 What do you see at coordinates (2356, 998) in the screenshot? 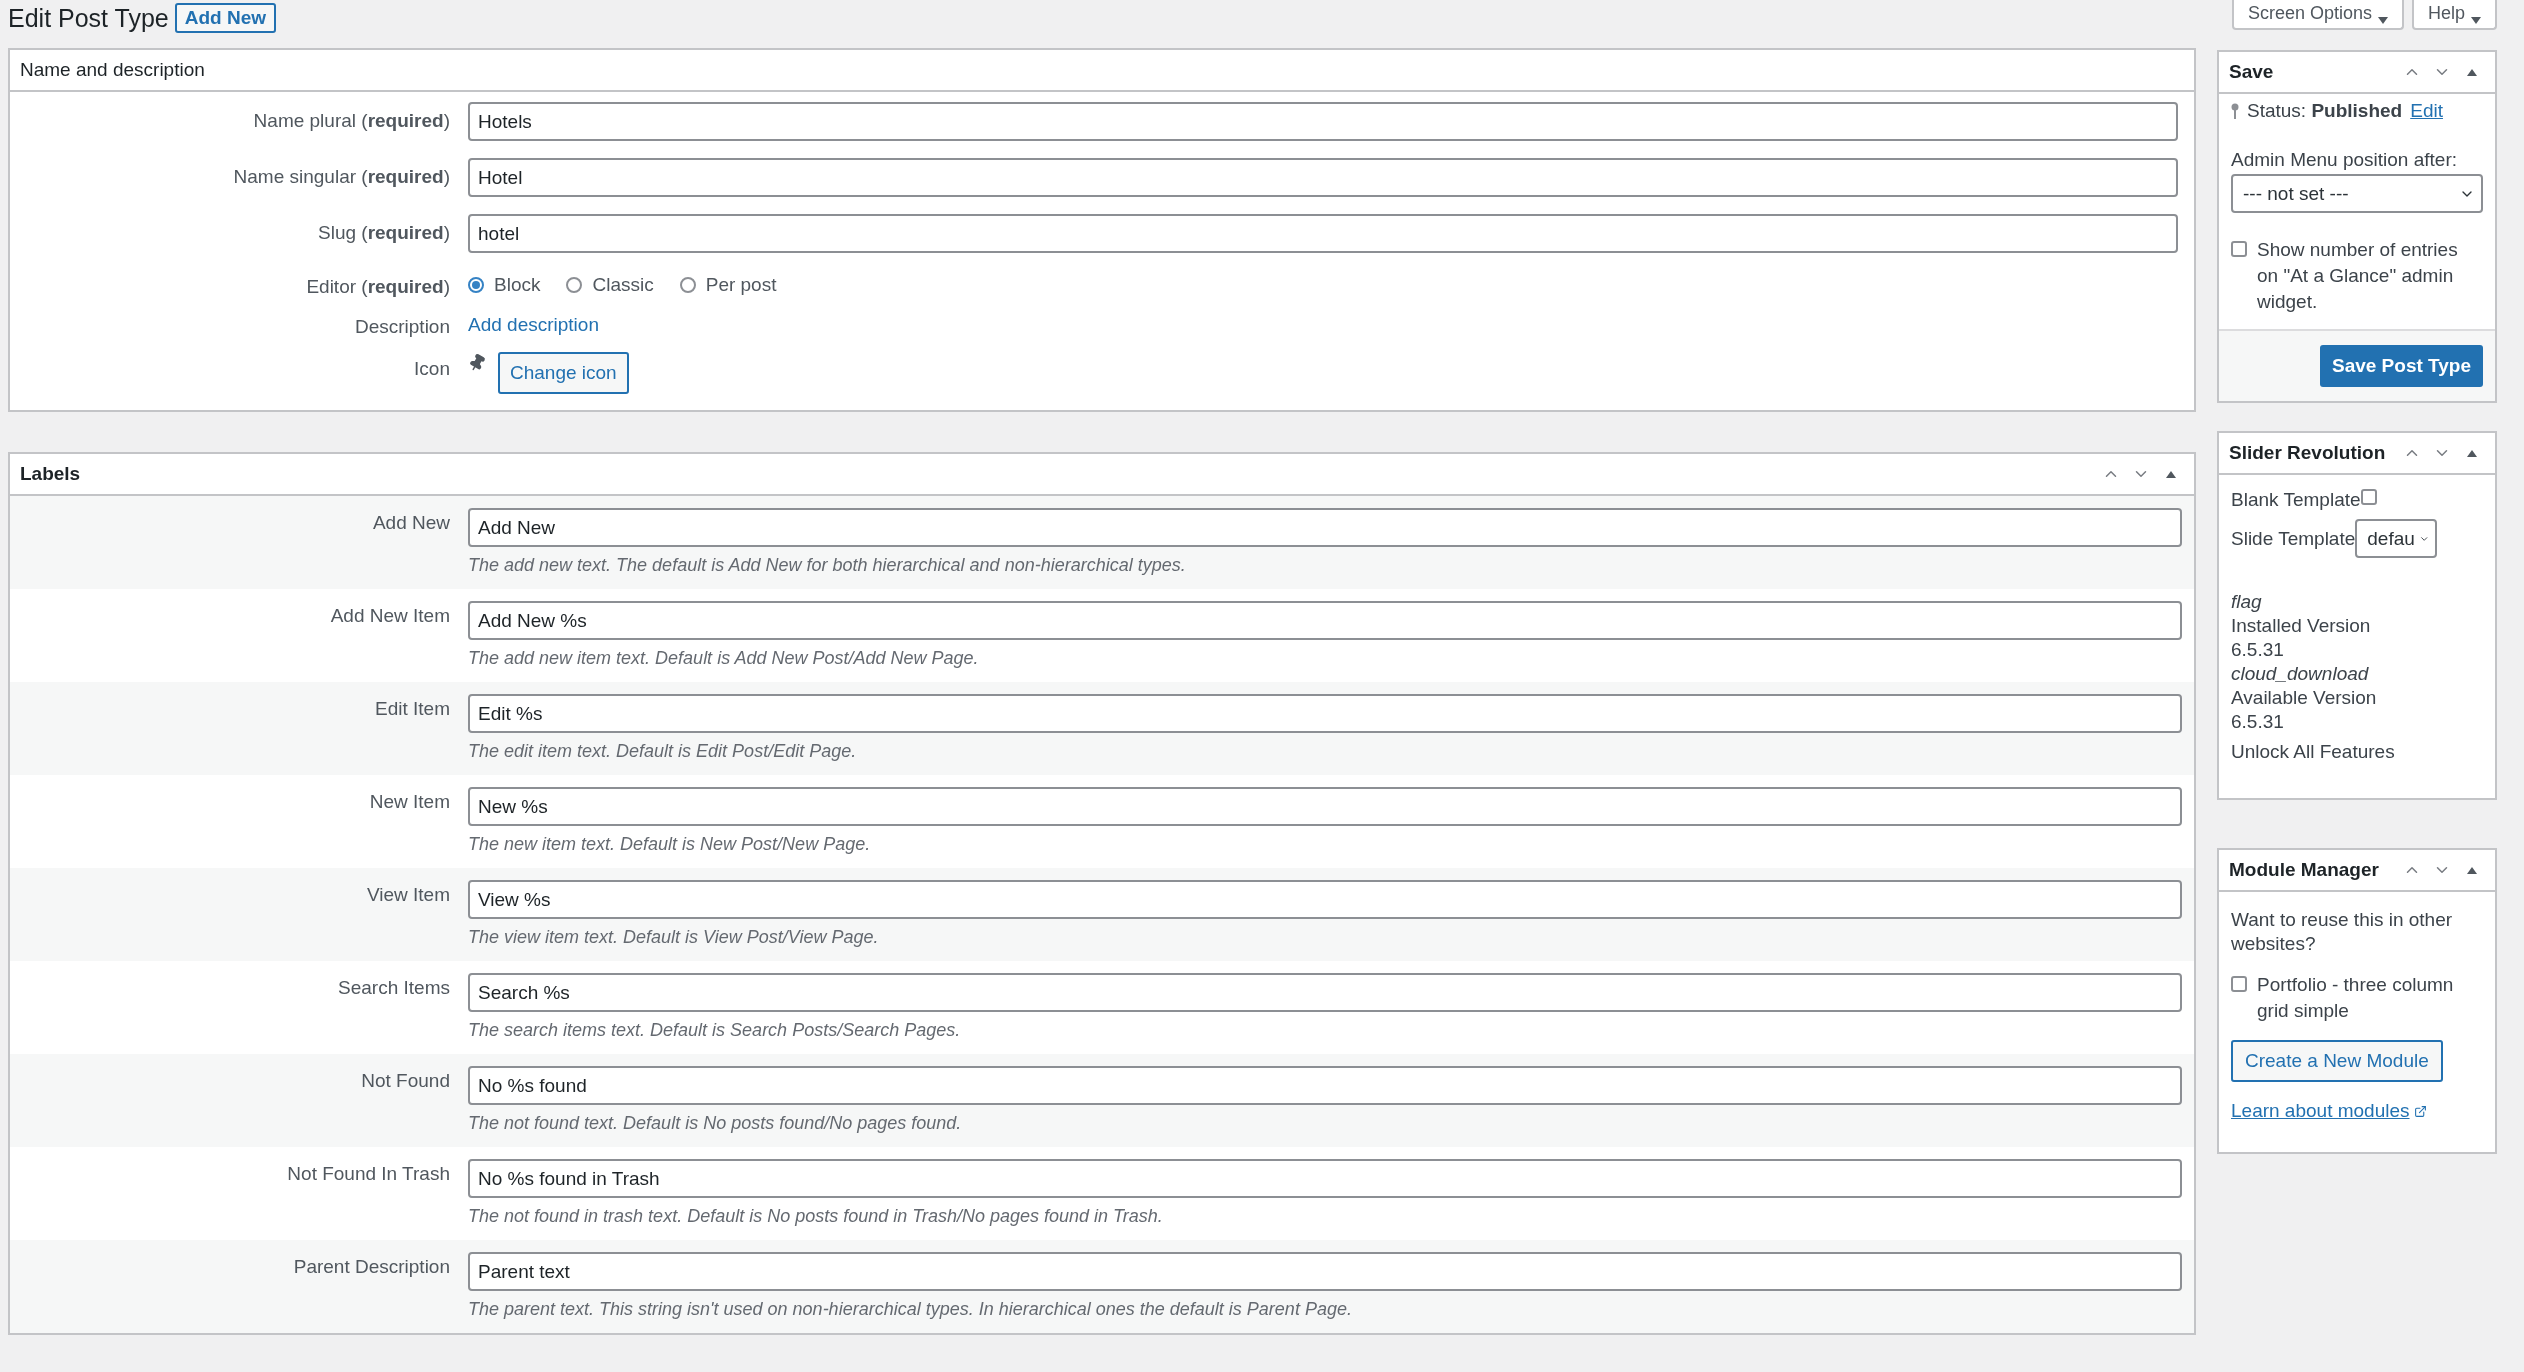
I see `checkbox-label: Portfolio - three column grid simple` at bounding box center [2356, 998].